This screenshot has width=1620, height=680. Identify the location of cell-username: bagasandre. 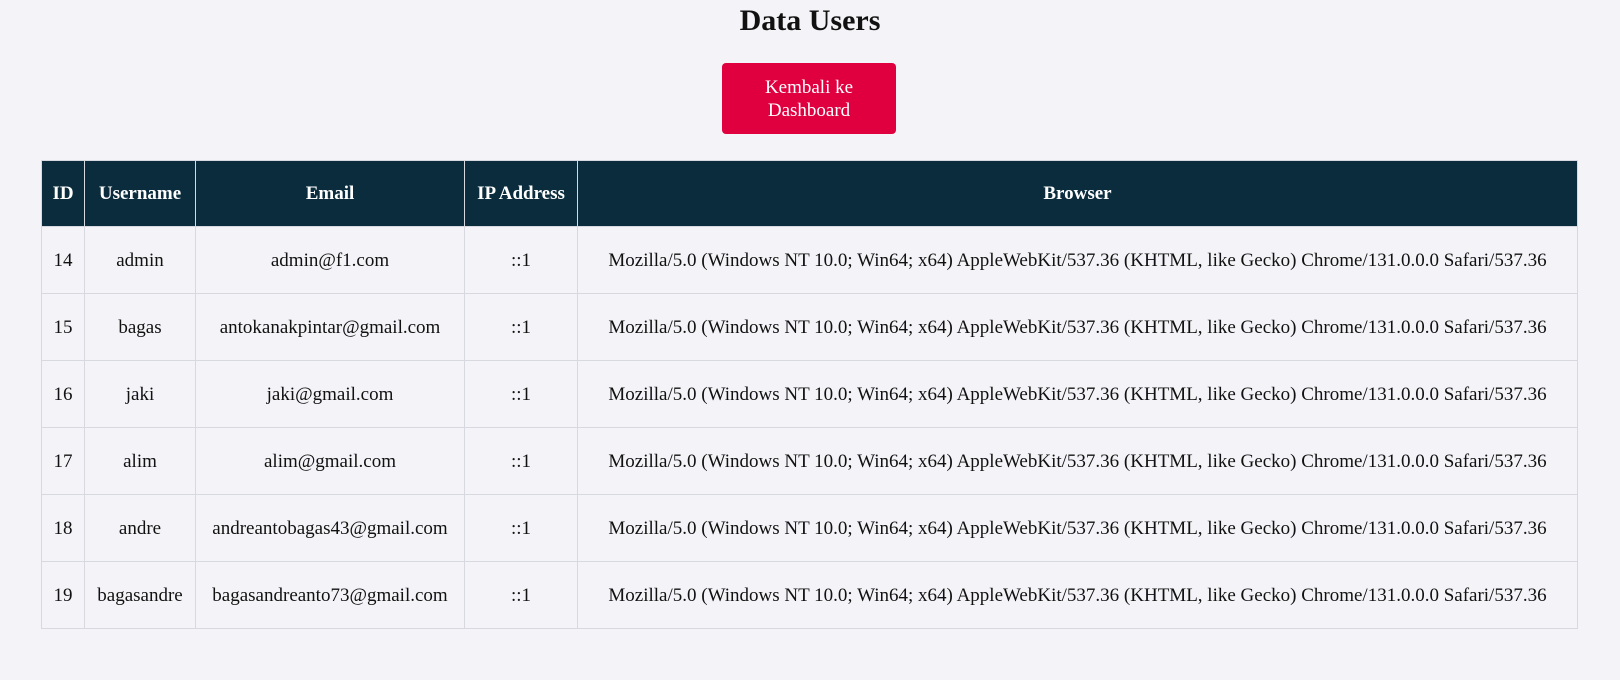
(140, 595).